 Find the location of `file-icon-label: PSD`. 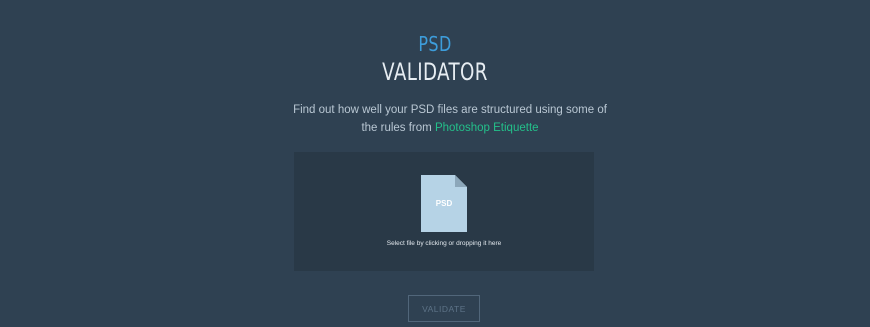

file-icon-label: PSD is located at coordinates (444, 203).